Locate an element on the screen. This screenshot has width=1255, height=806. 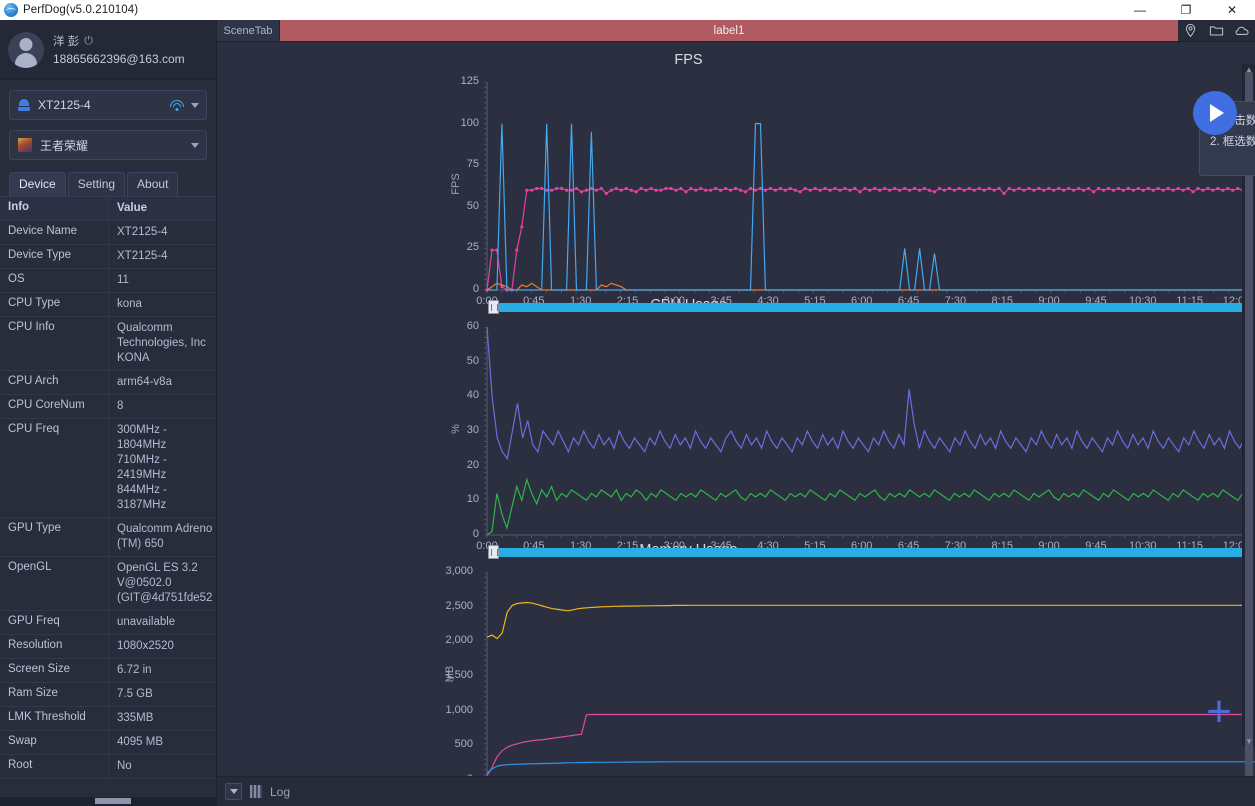
sidebar-tabs: Device Setting About is located at coordinates (108, 183).